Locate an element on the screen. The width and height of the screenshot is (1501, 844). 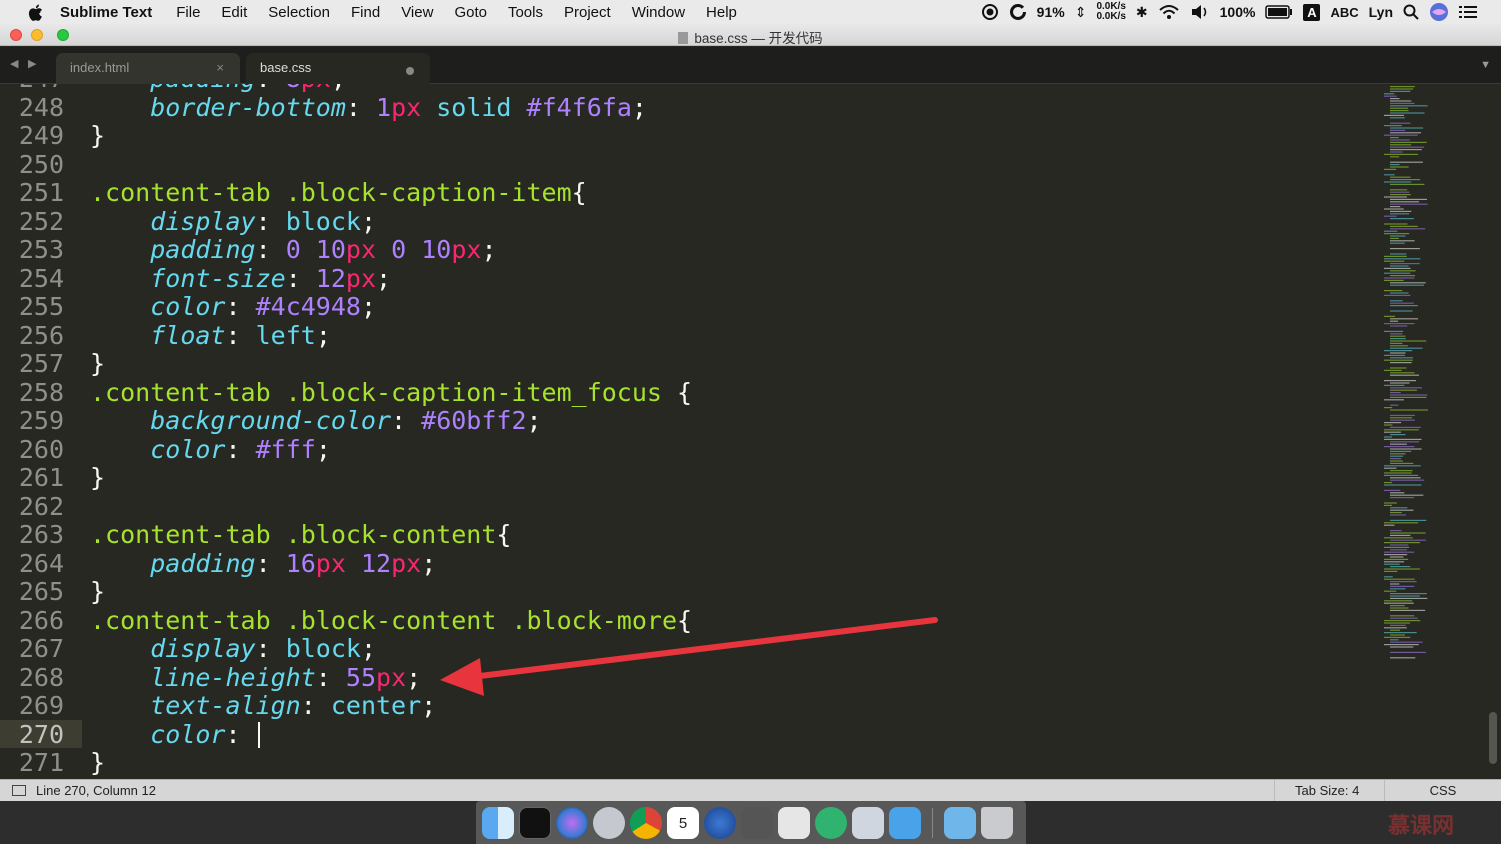
menu-view: View is located at coordinates (417, 12).